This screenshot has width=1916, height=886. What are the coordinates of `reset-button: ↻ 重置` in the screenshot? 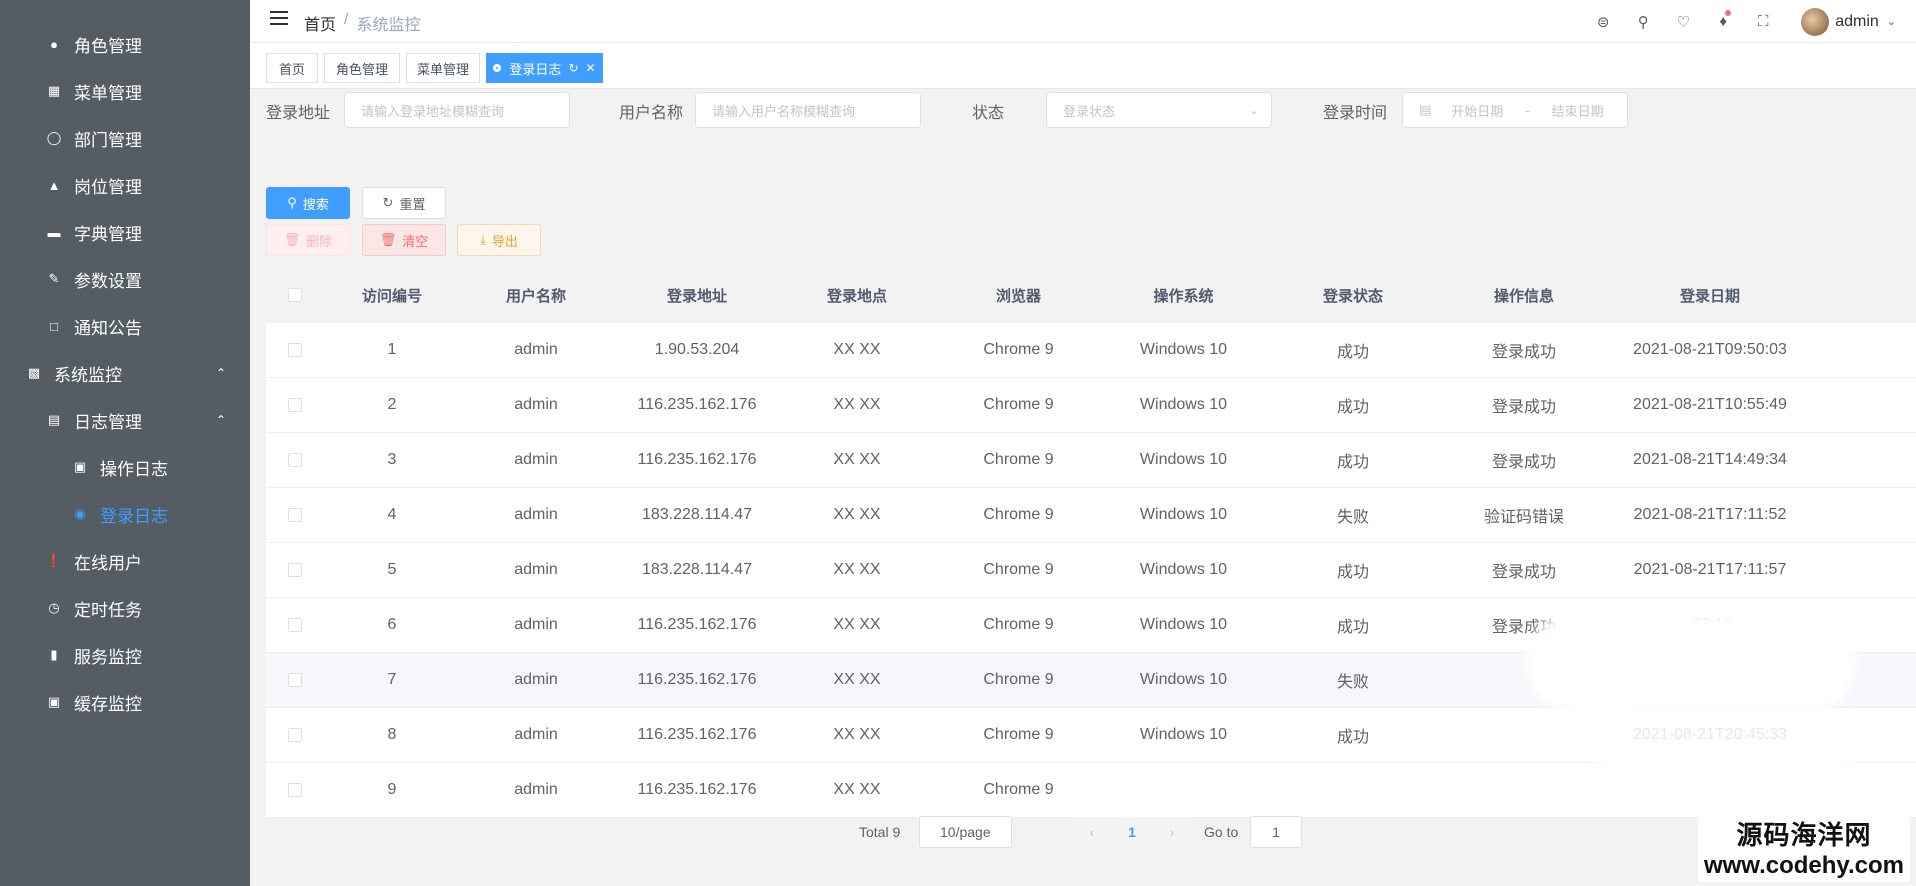 It's located at (404, 203).